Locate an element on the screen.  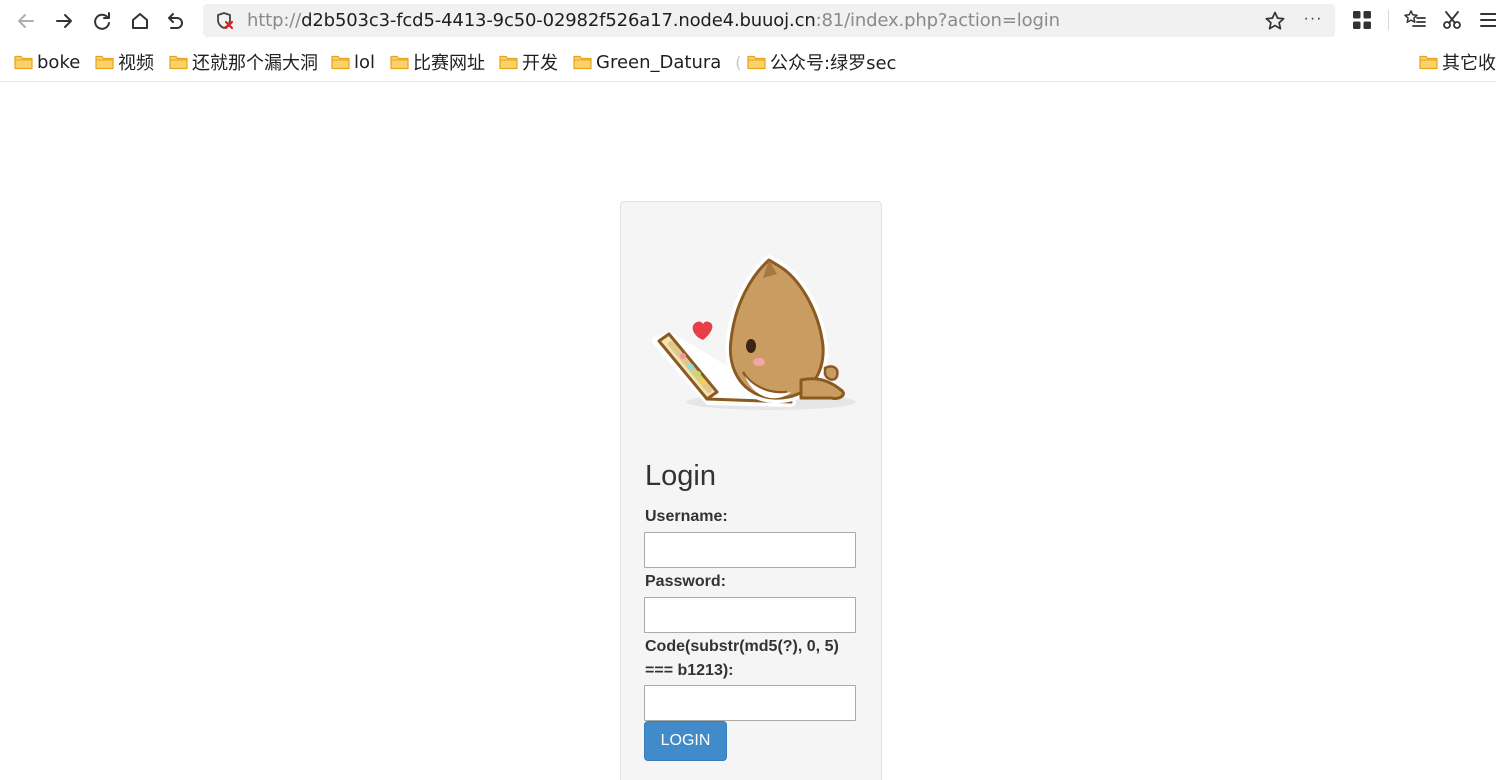
more-options-button: ··· is located at coordinates (1313, 20).